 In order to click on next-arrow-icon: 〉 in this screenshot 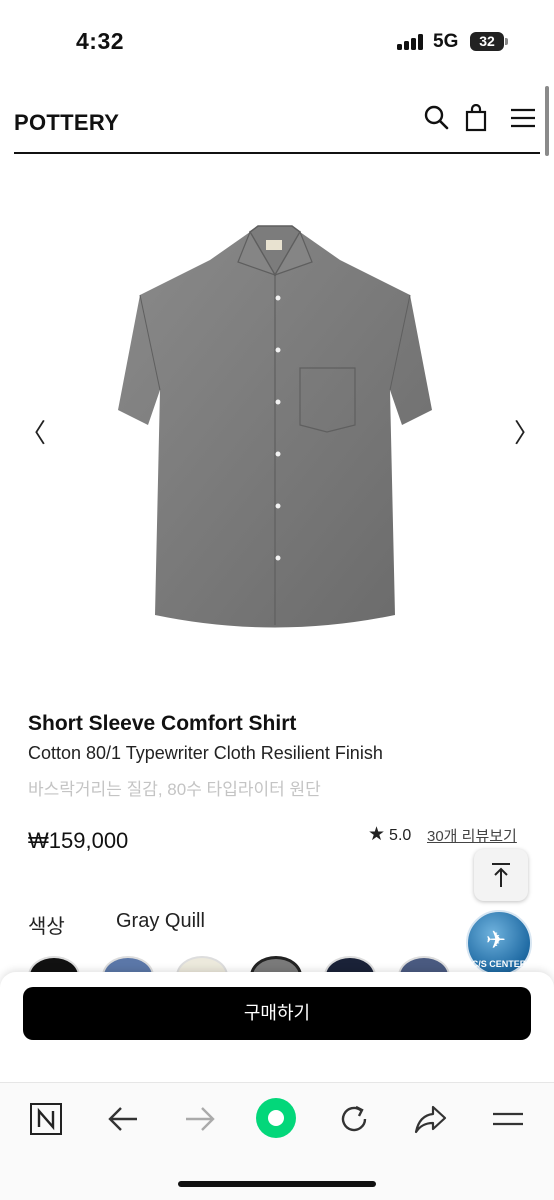, I will do `click(527, 433)`.